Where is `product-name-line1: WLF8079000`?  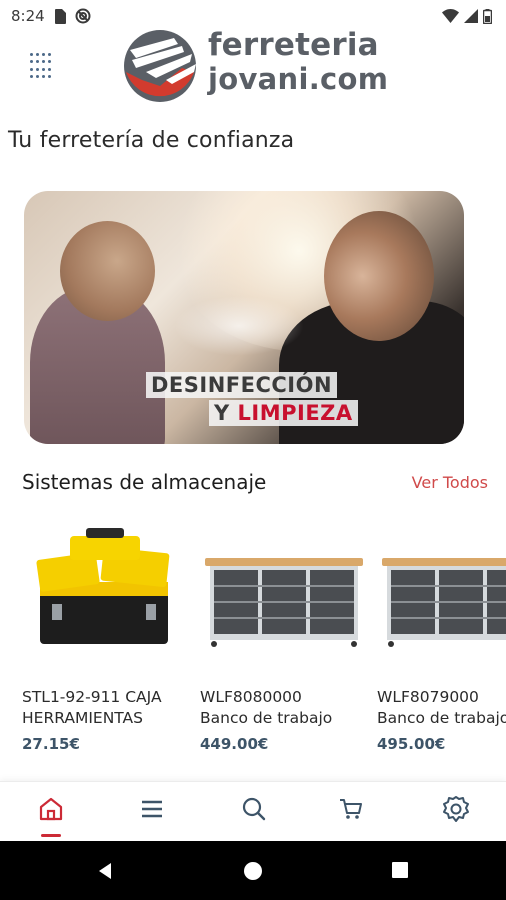 product-name-line1: WLF8079000 is located at coordinates (428, 697).